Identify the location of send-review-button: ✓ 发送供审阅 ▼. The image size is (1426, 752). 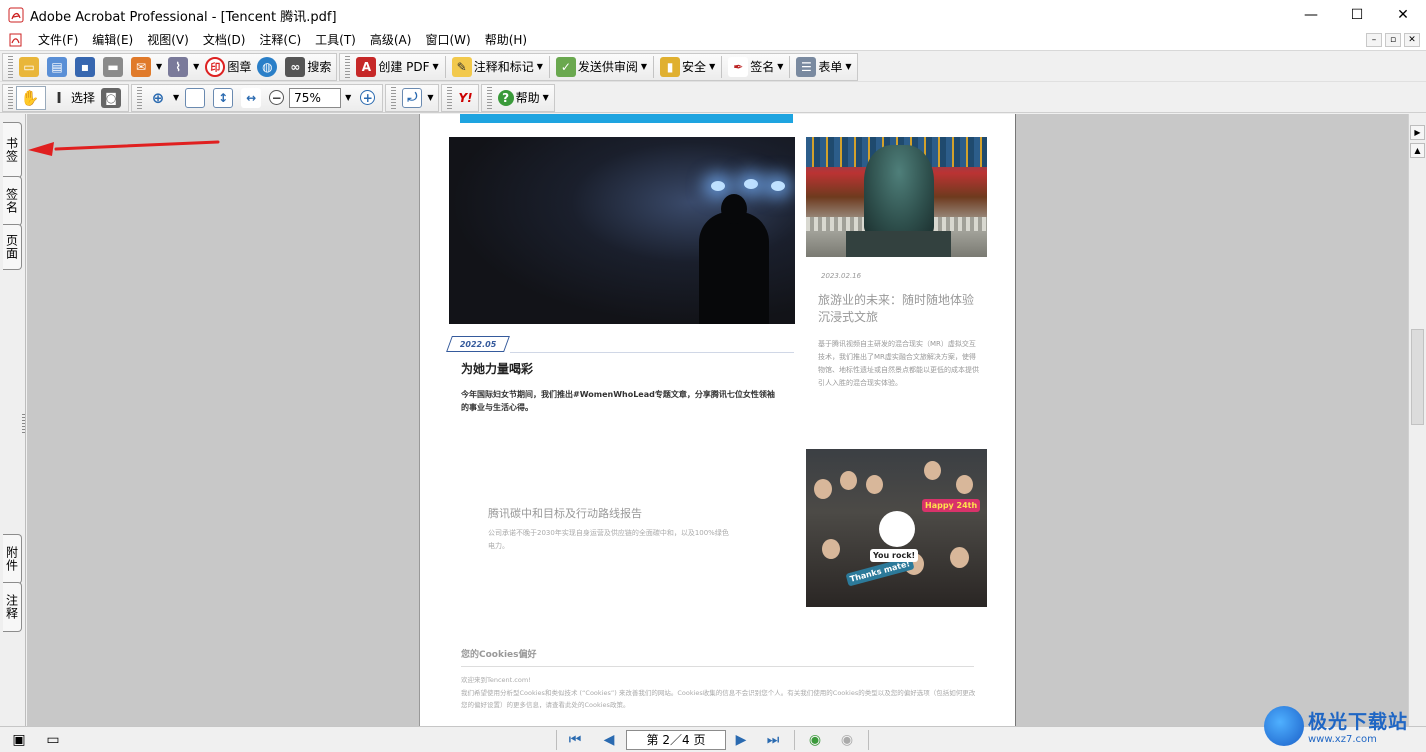
(601, 67).